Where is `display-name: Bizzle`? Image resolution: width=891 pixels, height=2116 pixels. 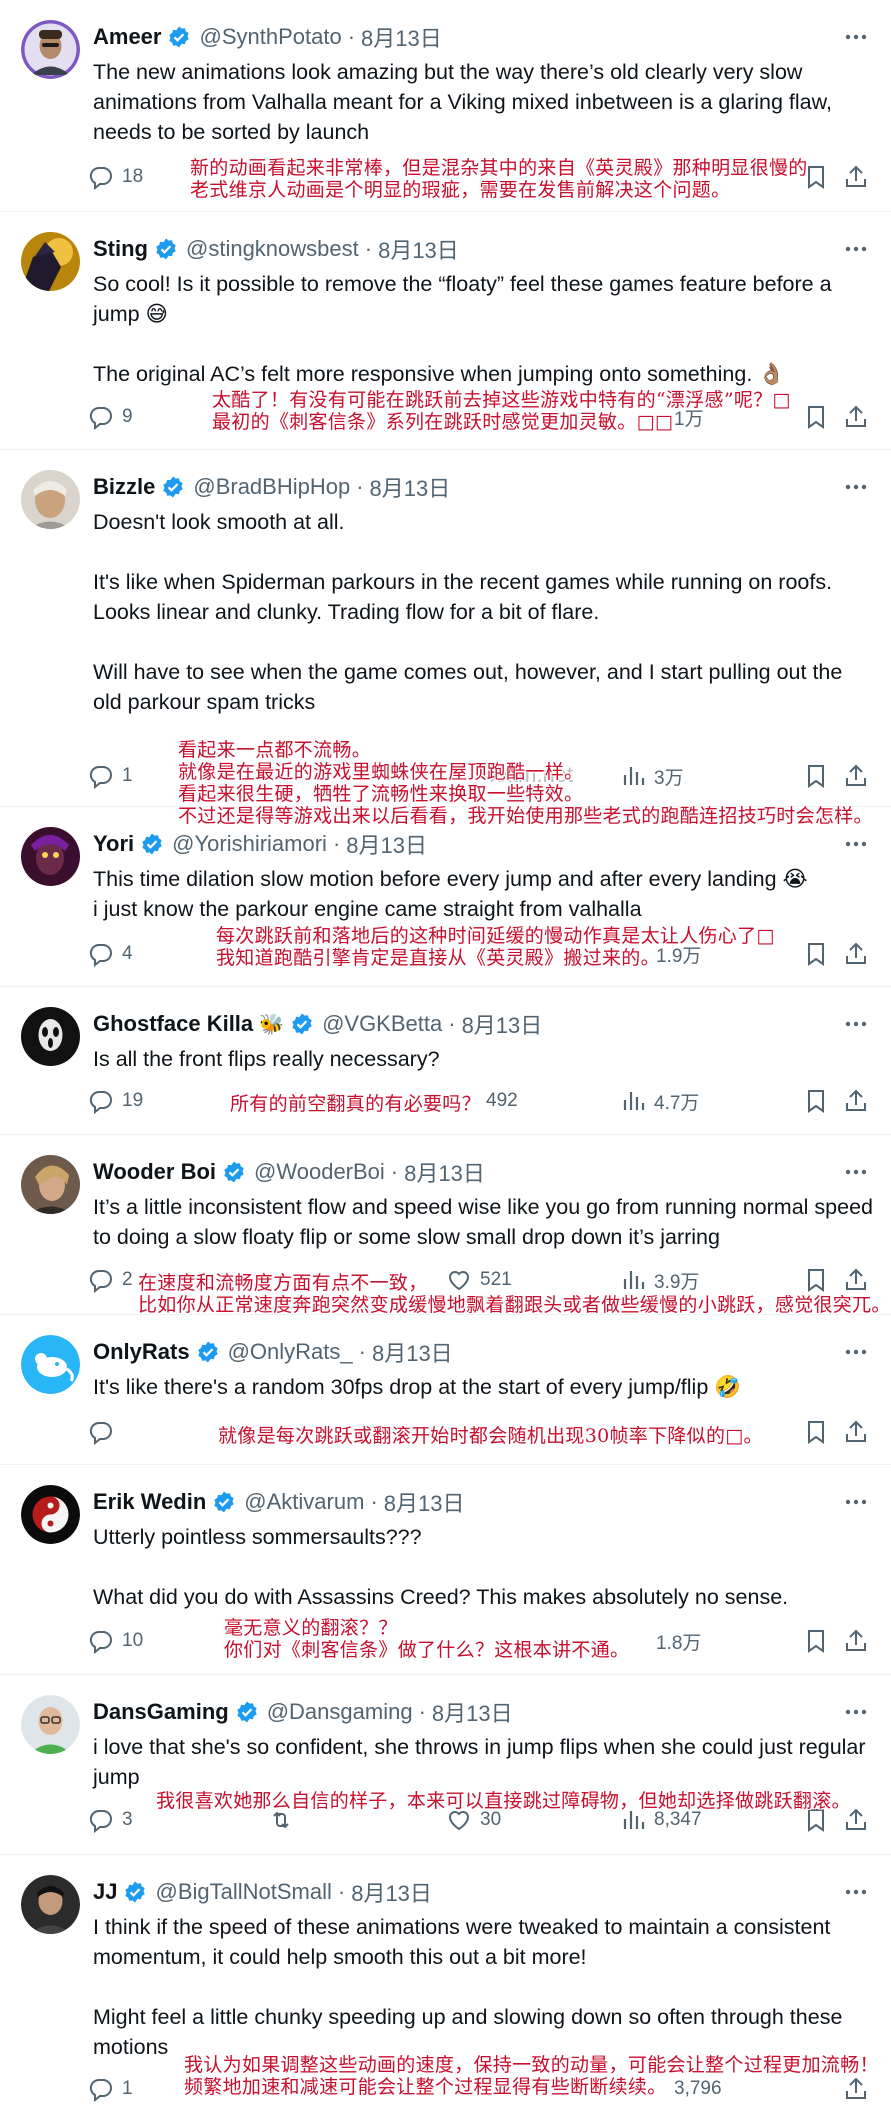
display-name: Bizzle is located at coordinates (124, 487).